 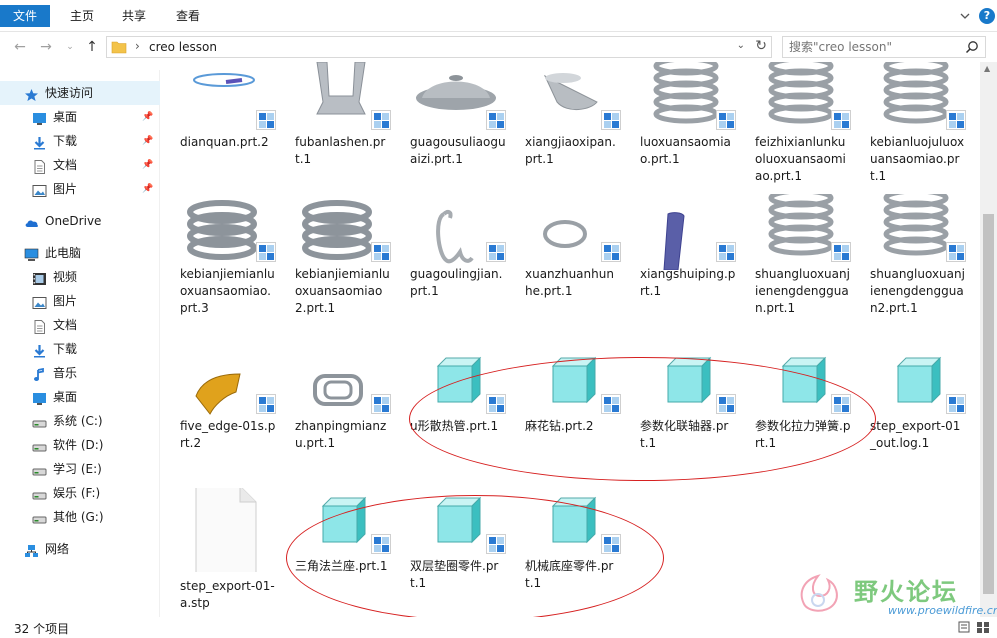 I want to click on file-item: 机械底座零件.prt.1, so click(x=570, y=556).